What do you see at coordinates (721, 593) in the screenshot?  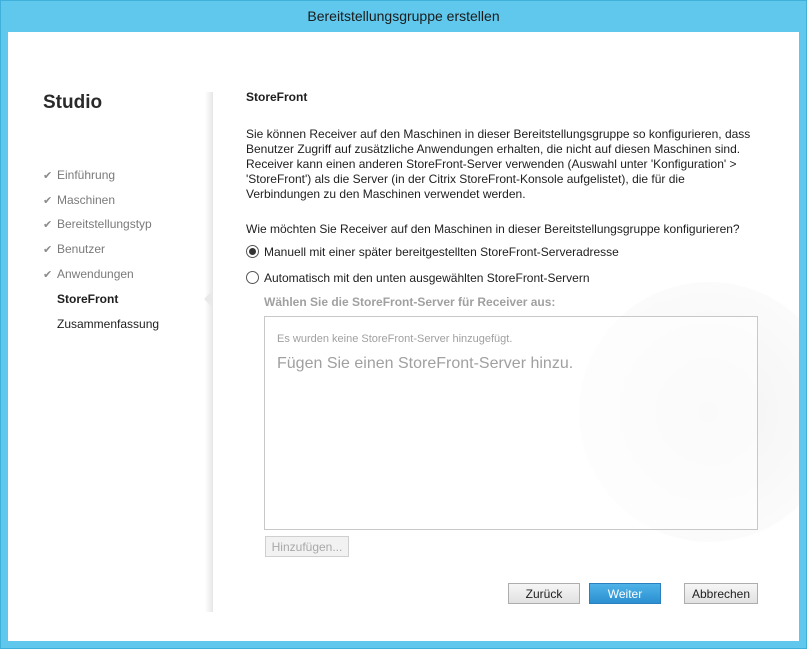 I see `cancel-button: Abbrechen` at bounding box center [721, 593].